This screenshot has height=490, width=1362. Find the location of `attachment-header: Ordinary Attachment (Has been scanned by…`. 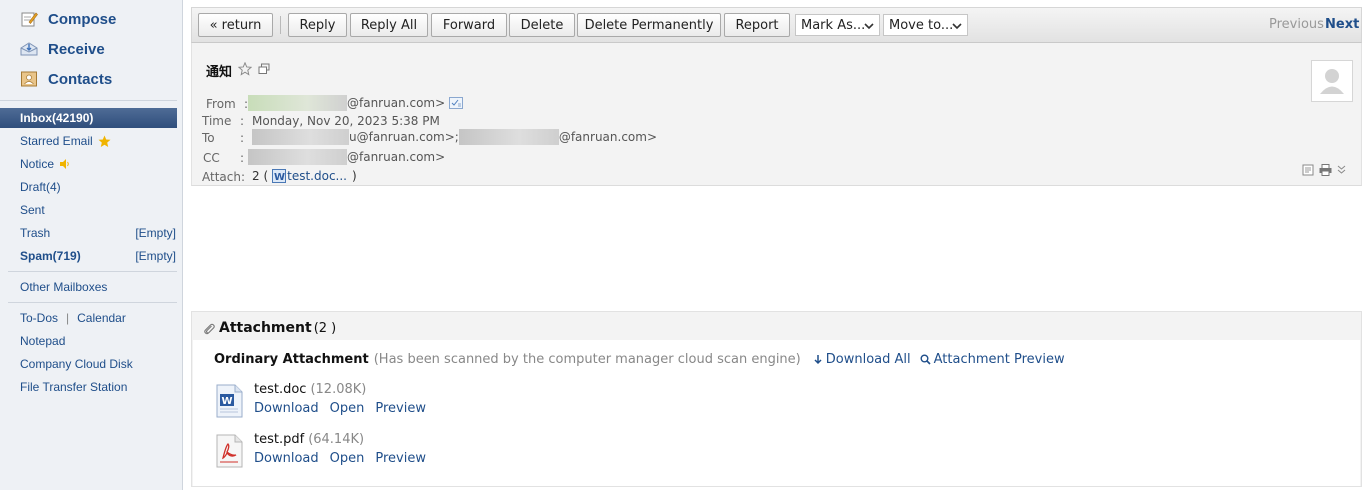

attachment-header: Ordinary Attachment (Has been scanned by… is located at coordinates (639, 359).